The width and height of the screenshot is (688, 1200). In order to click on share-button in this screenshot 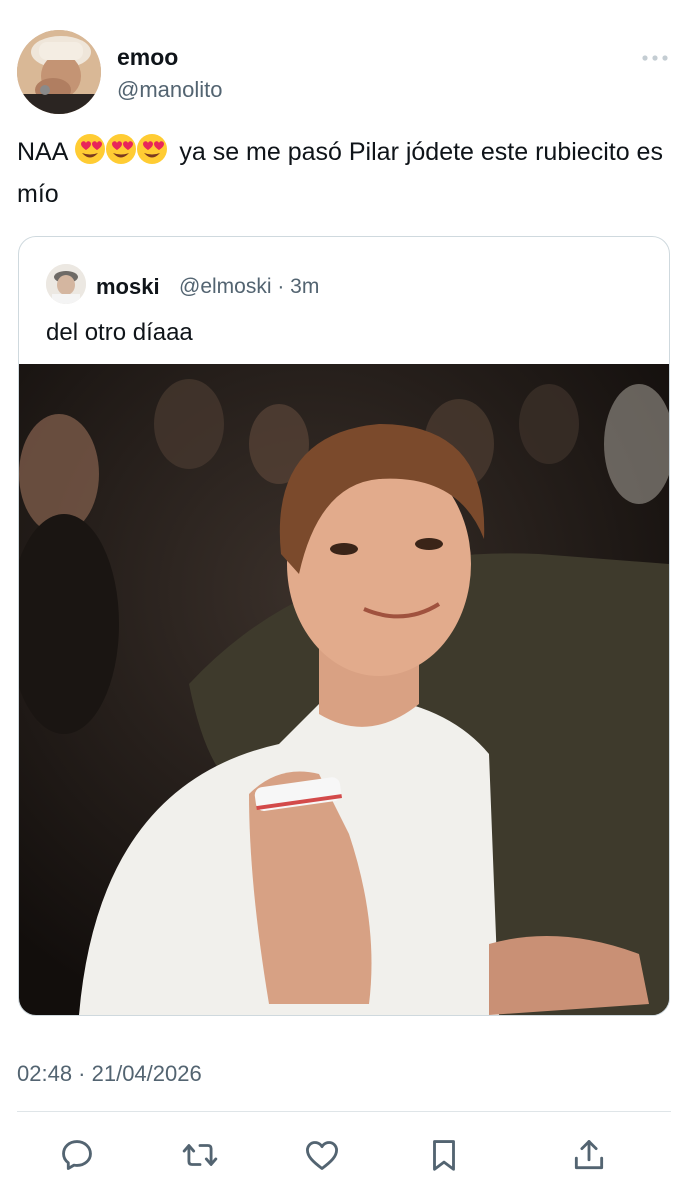, I will do `click(589, 1155)`.